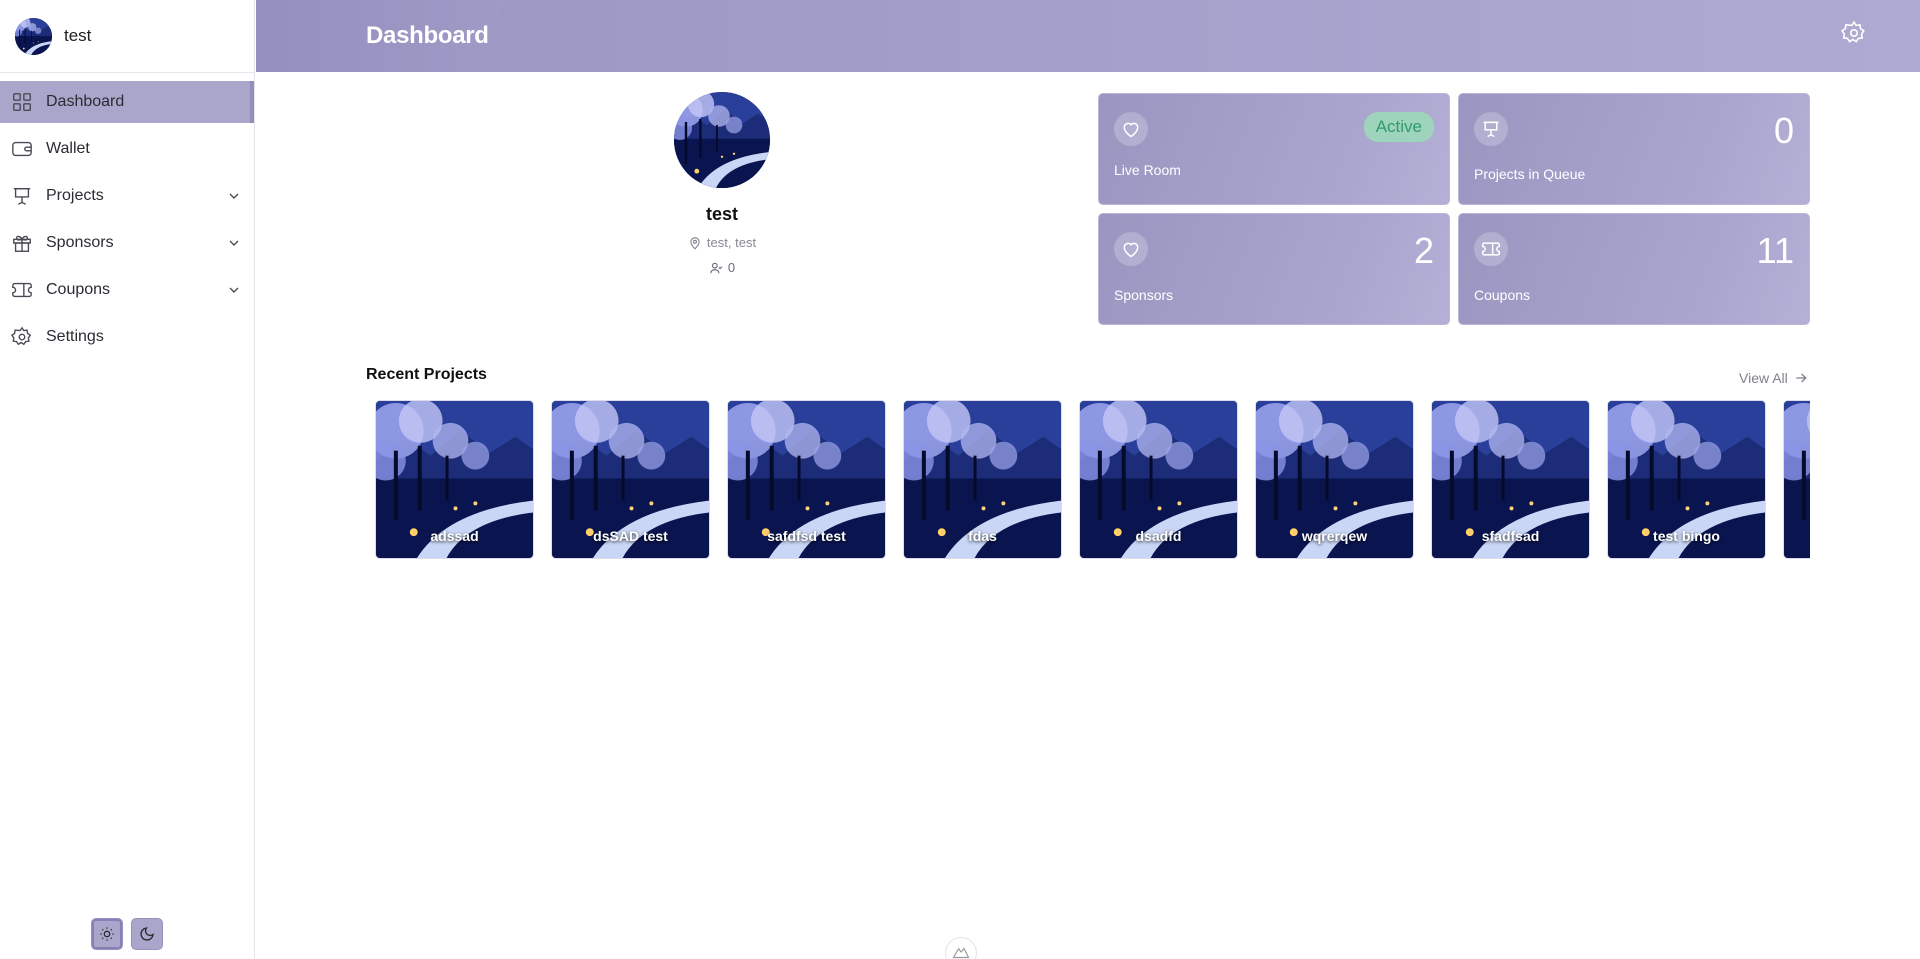 This screenshot has width=1920, height=959. Describe the element at coordinates (75, 336) in the screenshot. I see `sidebar-item-label: Settings` at that location.